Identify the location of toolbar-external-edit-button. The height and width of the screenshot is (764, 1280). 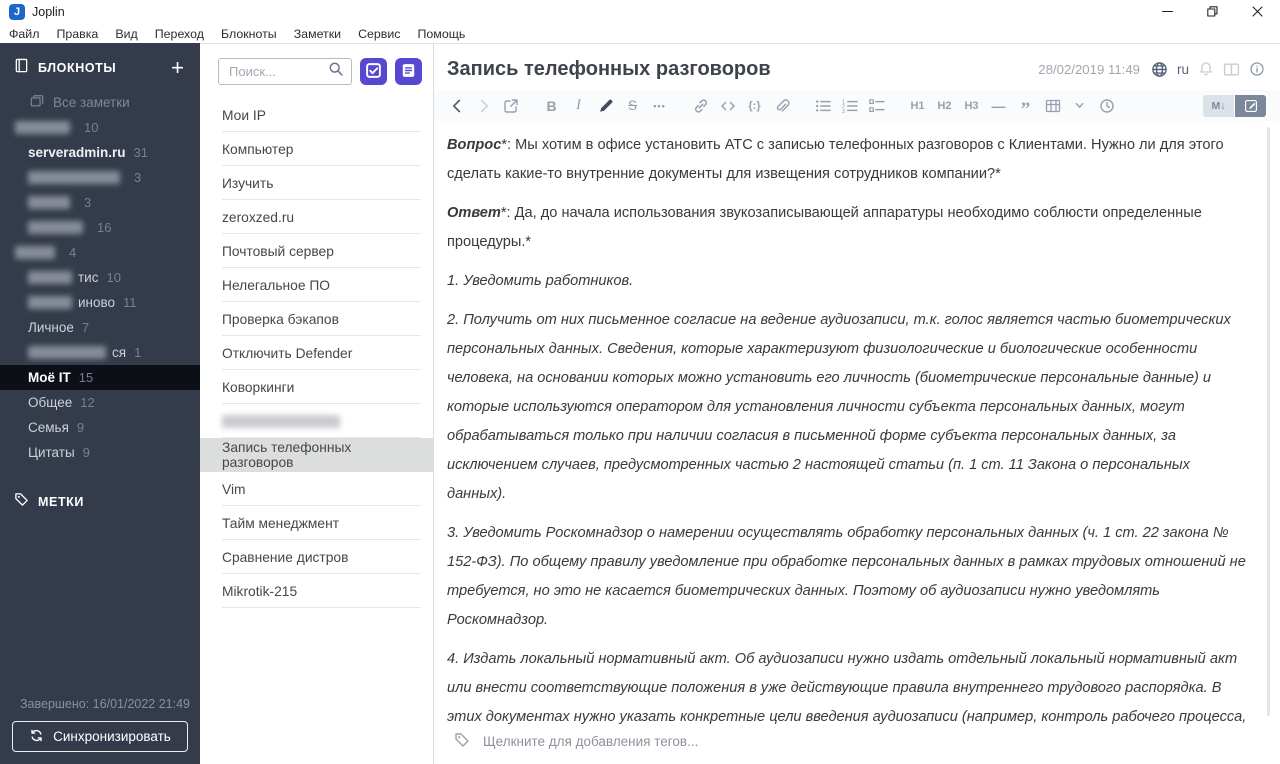
(510, 106).